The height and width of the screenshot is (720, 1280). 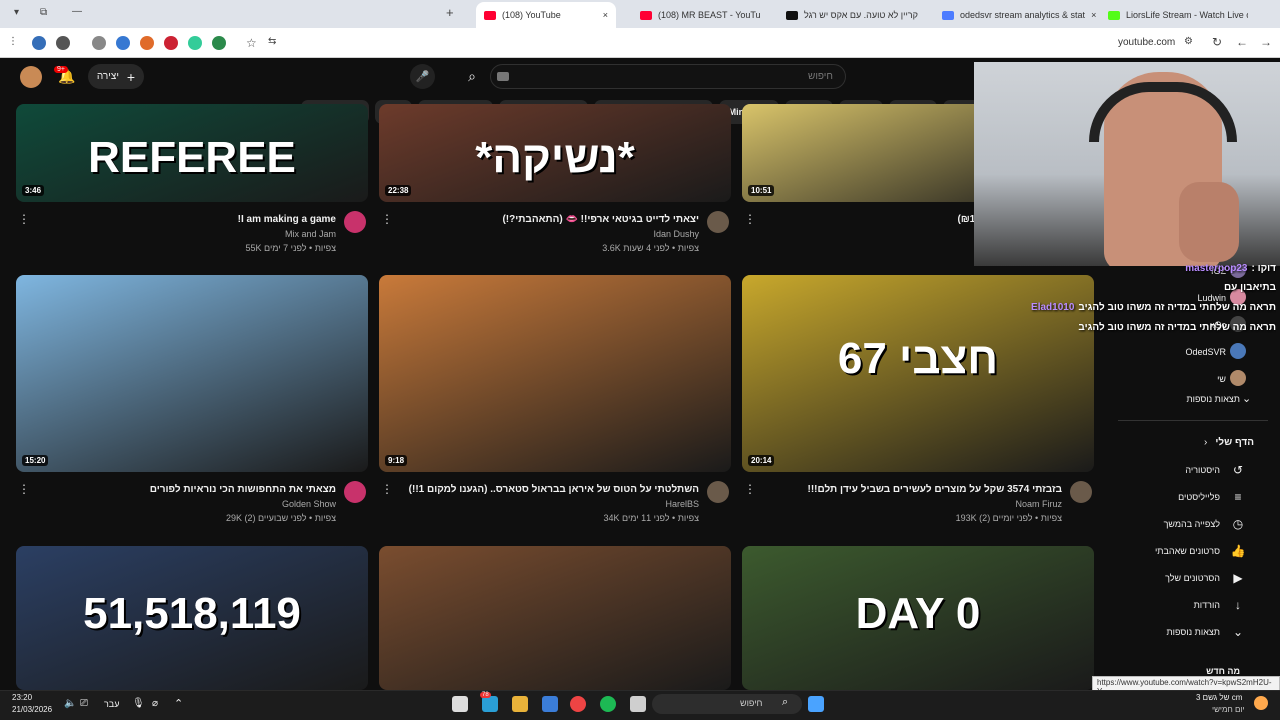 I want to click on you-section-title: הדף שלי, so click(x=1202, y=442).